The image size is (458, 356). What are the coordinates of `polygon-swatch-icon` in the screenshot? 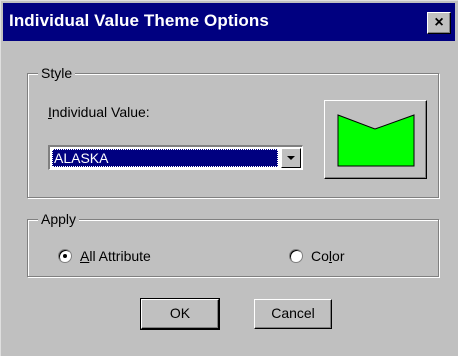 It's located at (376, 140).